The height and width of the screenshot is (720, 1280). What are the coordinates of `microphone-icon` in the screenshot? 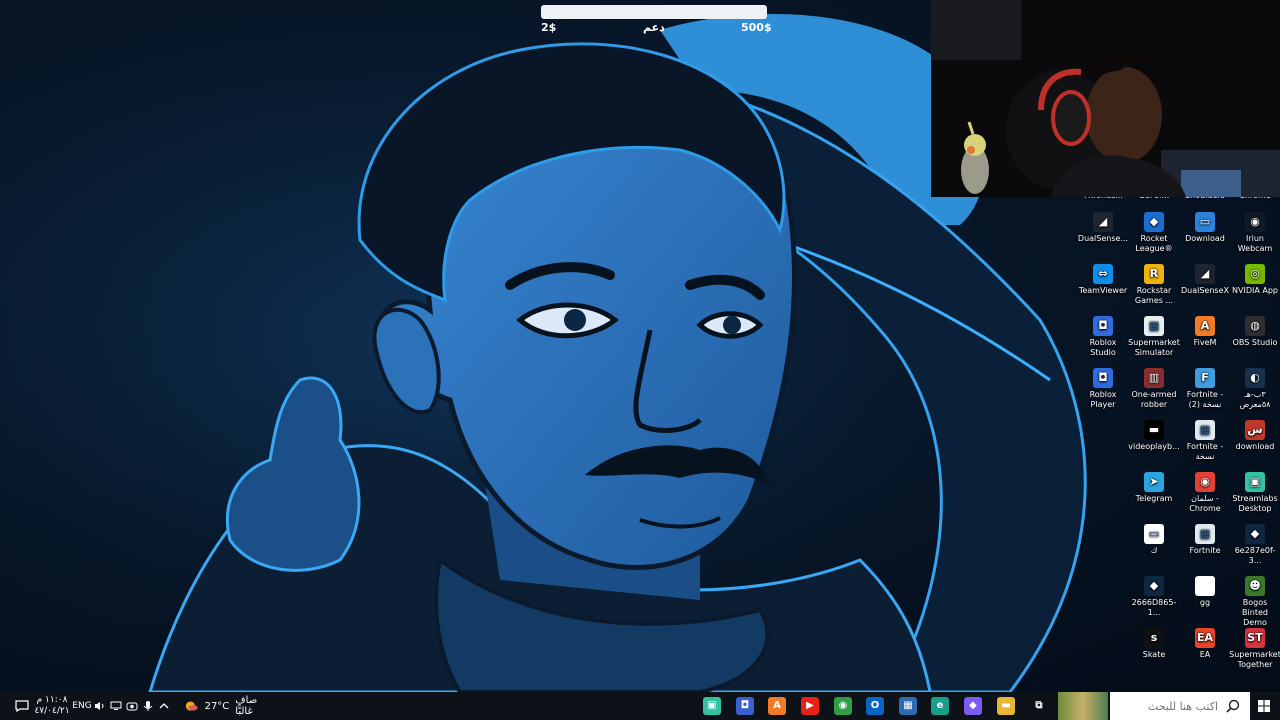 It's located at (148, 706).